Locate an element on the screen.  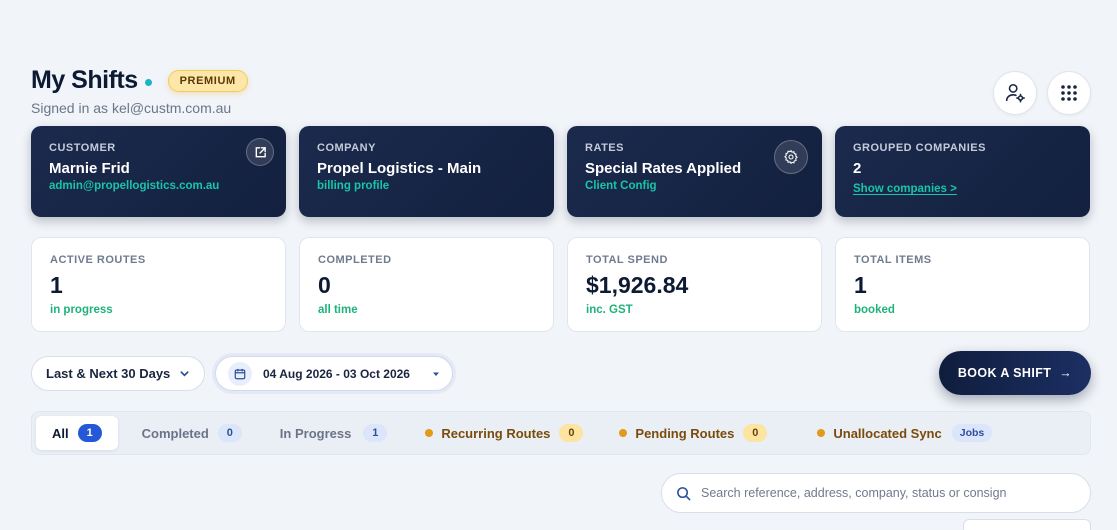
tab-all: All 1 is located at coordinates (77, 433).